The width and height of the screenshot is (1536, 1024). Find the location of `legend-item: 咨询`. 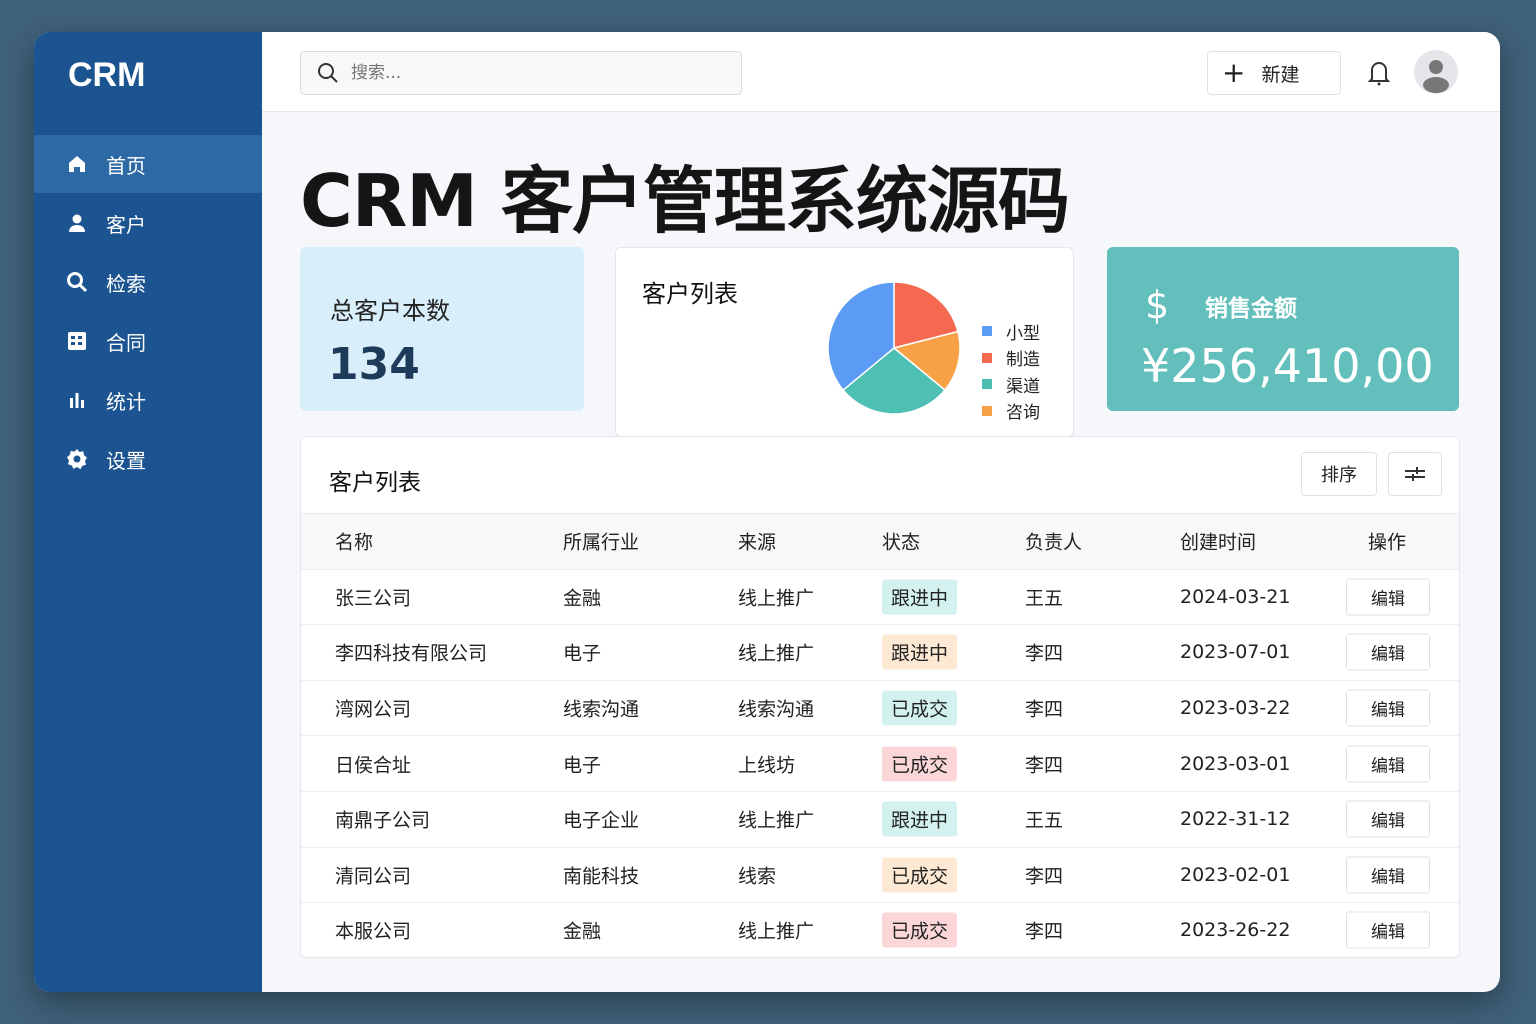

legend-item: 咨询 is located at coordinates (1011, 411).